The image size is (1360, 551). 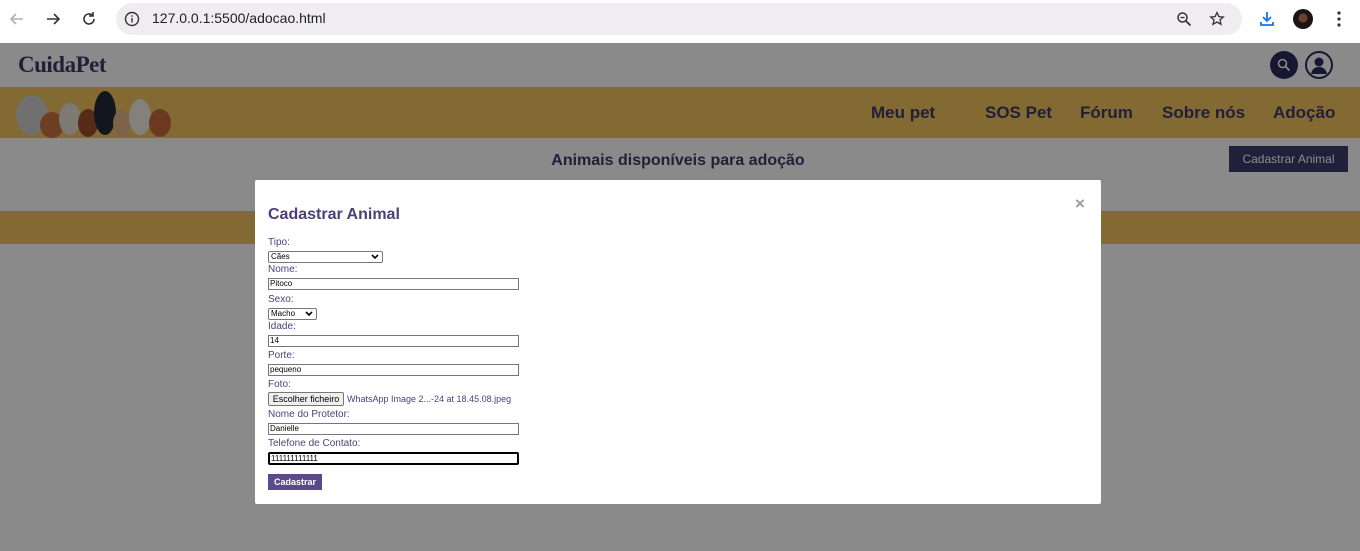 What do you see at coordinates (281, 299) in the screenshot?
I see `sexo-label: Sexo:` at bounding box center [281, 299].